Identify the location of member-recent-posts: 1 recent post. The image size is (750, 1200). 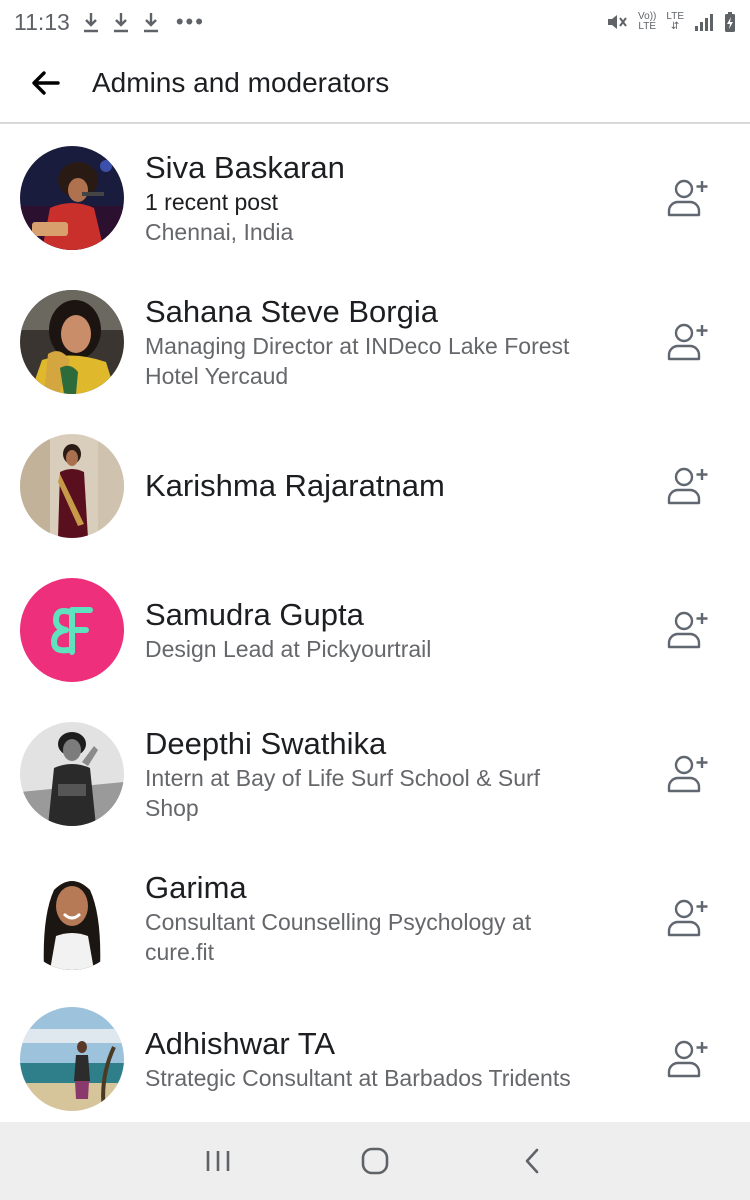
(211, 202).